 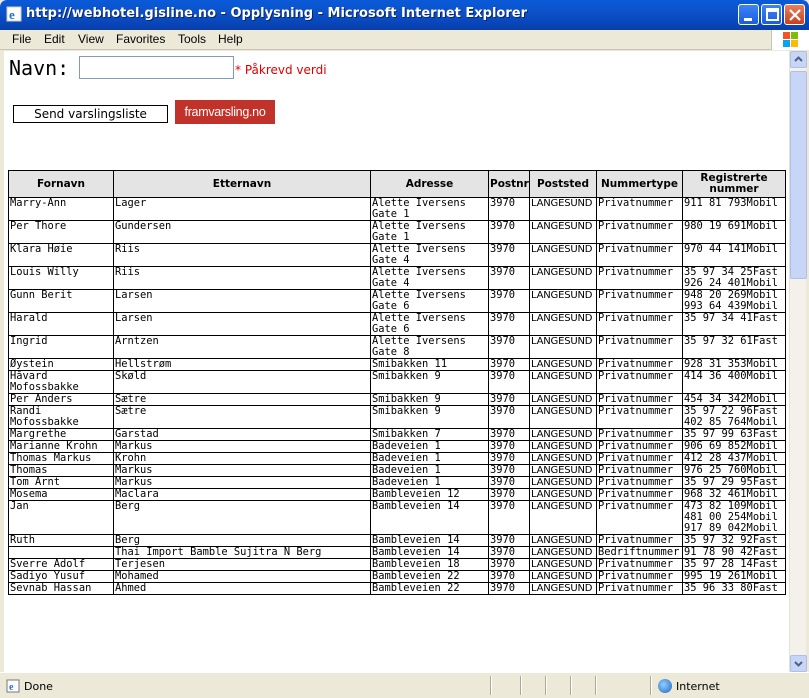 I want to click on cell-registrerte-nummer: 968 32 461Mobil, so click(x=734, y=494).